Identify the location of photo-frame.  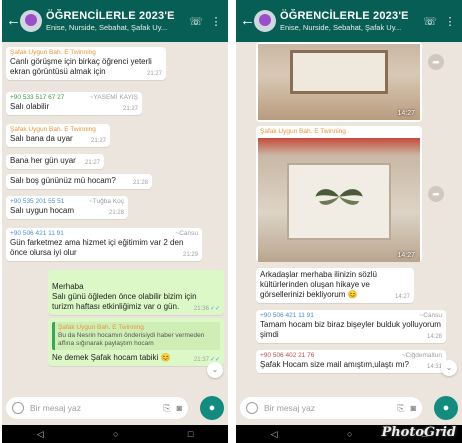
(339, 72).